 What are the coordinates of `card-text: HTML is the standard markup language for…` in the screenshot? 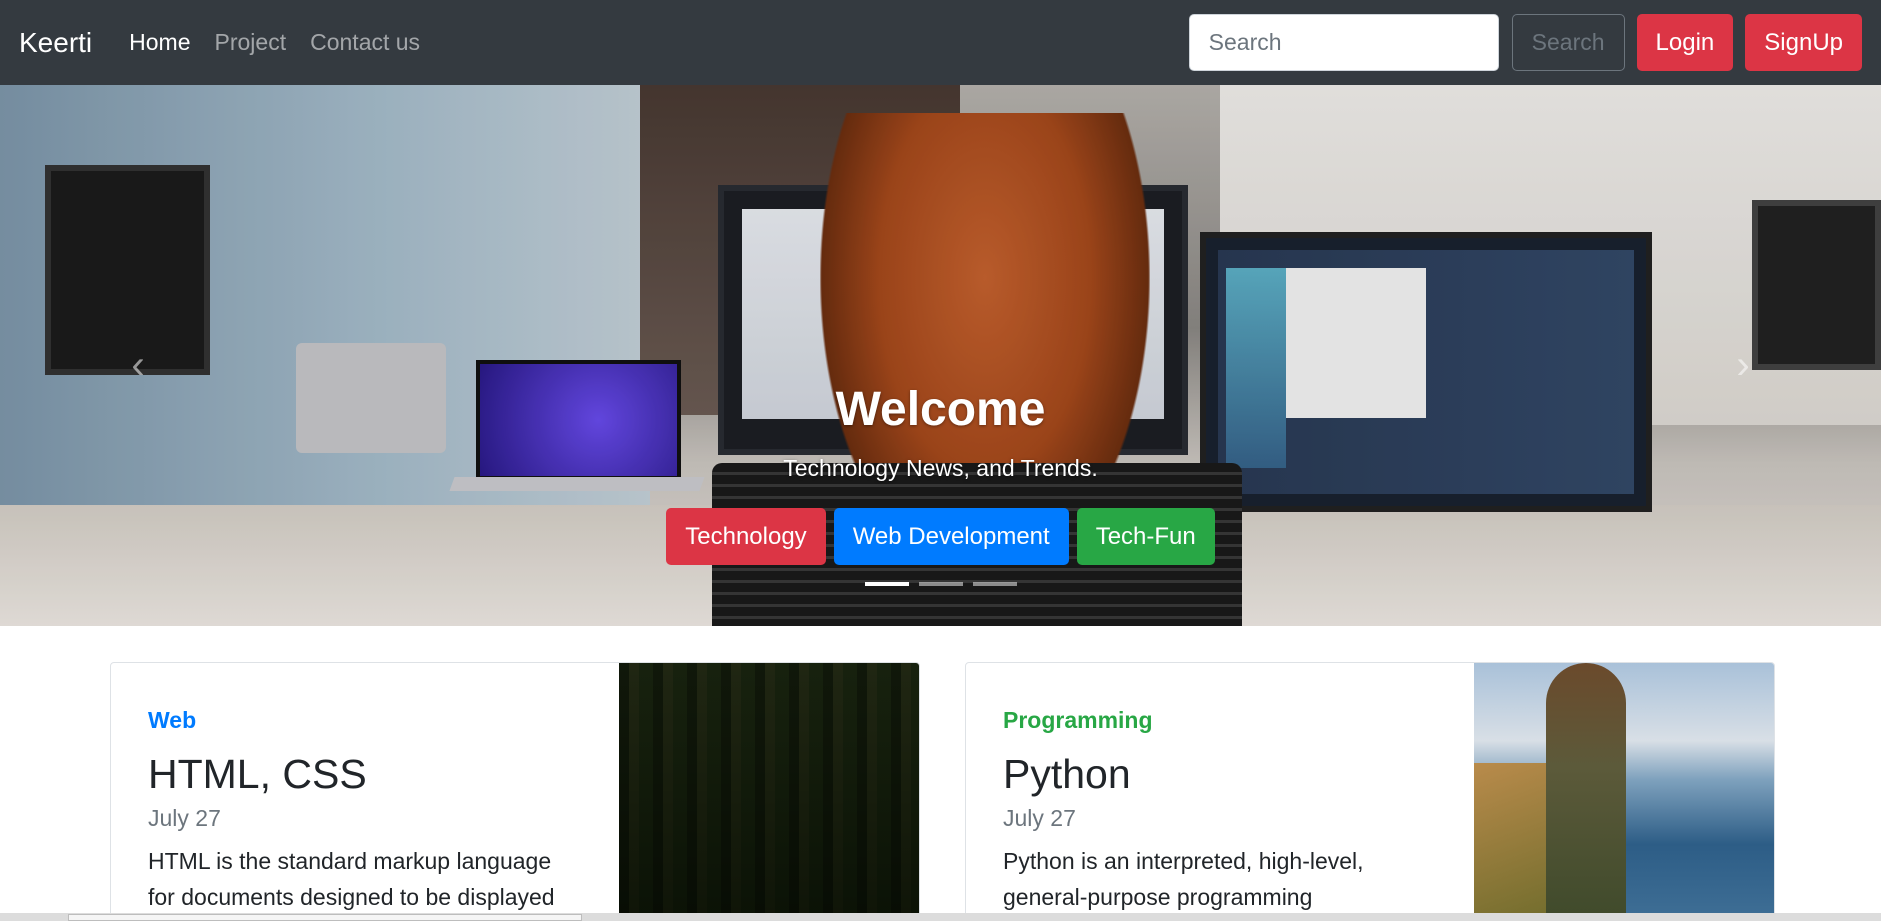 It's located at (351, 879).